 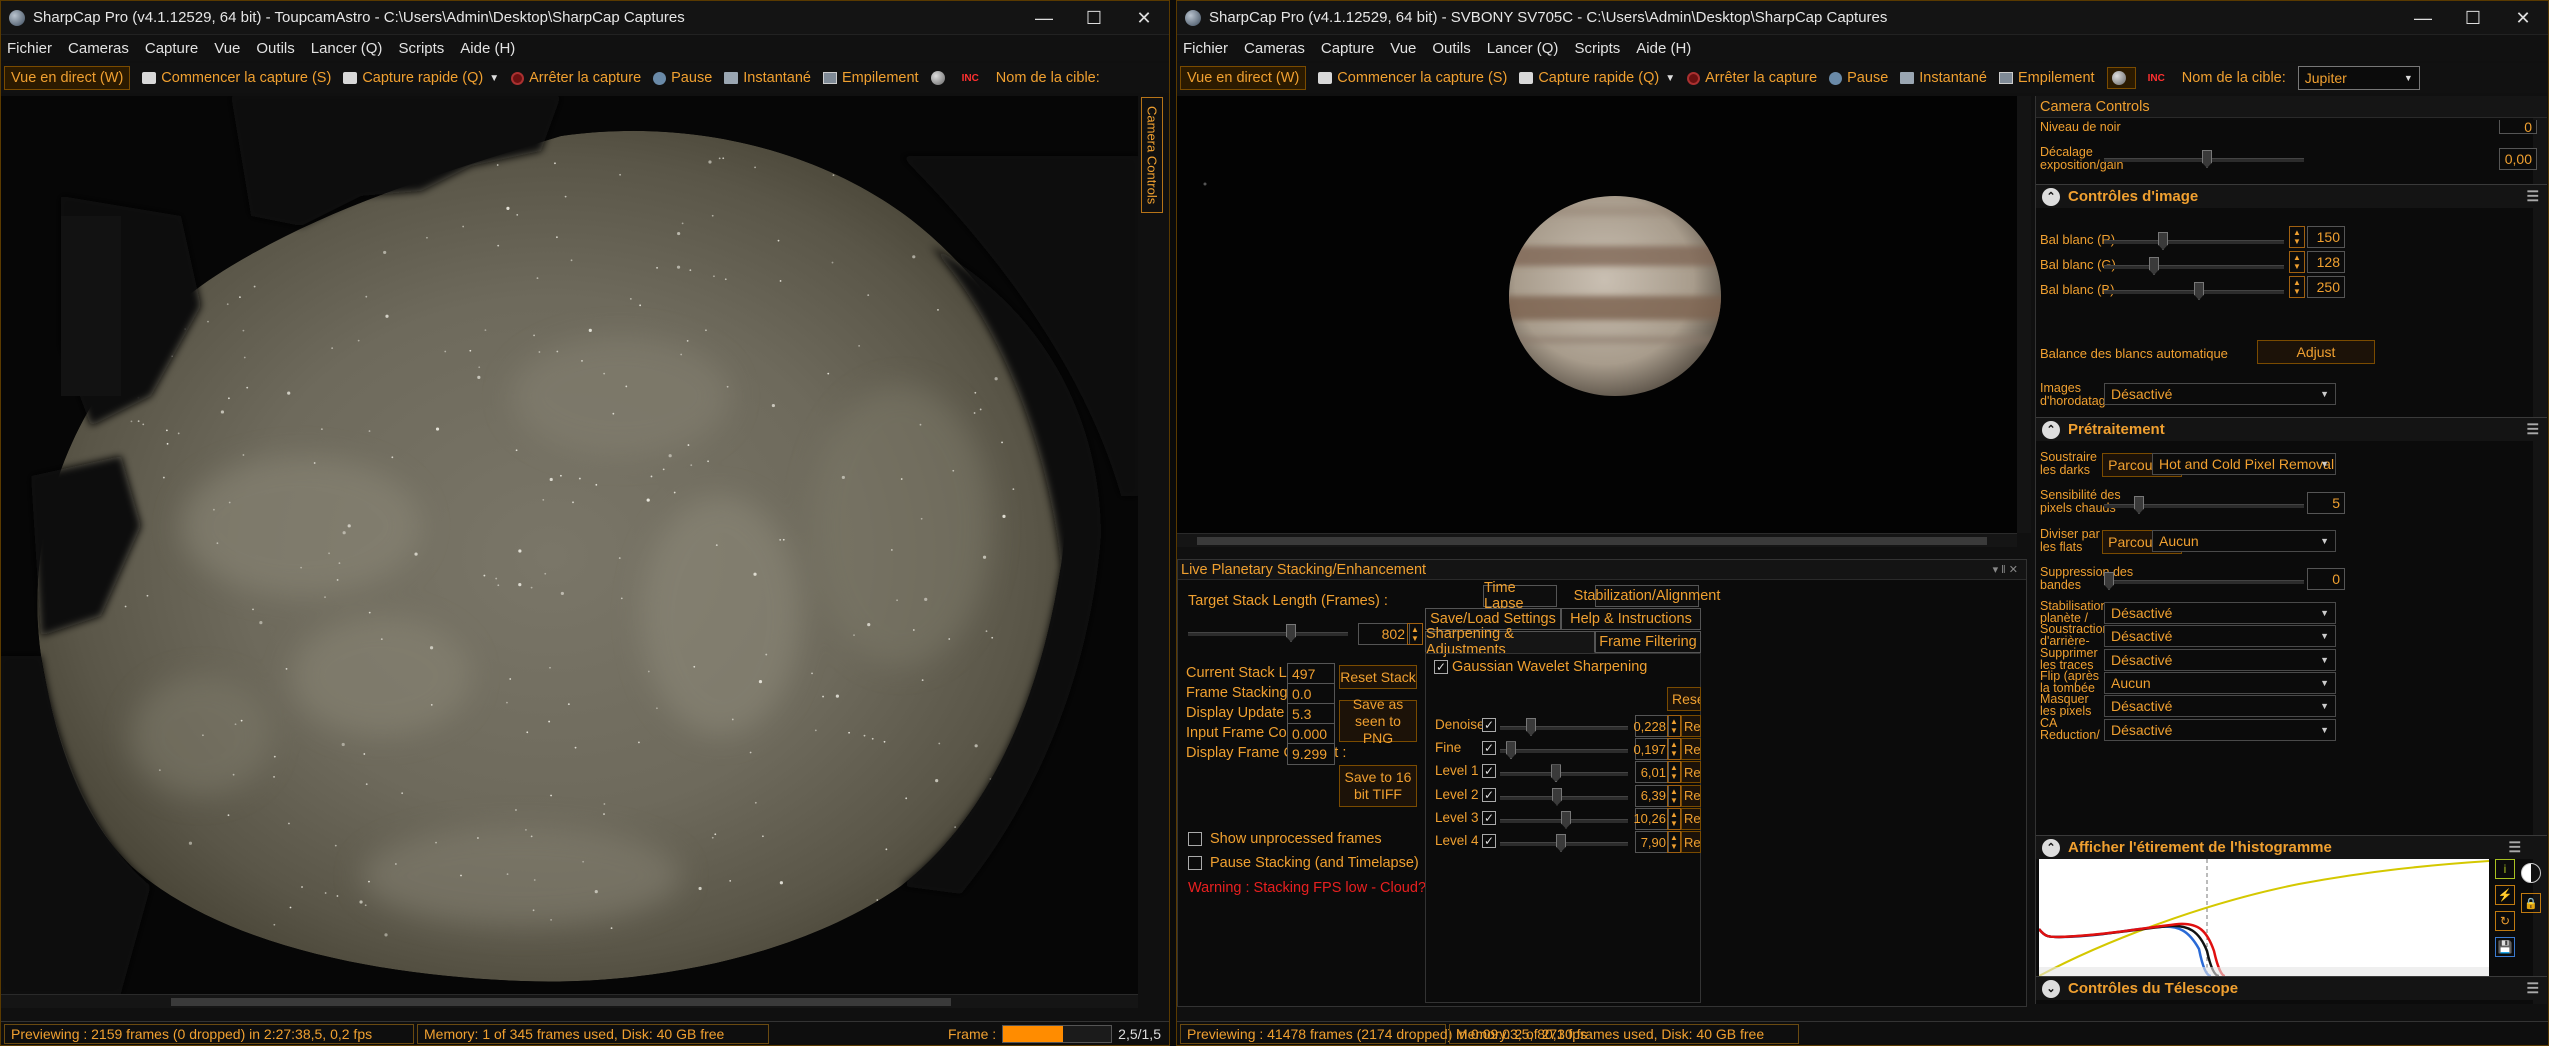 What do you see at coordinates (494, 78) in the screenshot?
I see `chevron-down-icon: ▼` at bounding box center [494, 78].